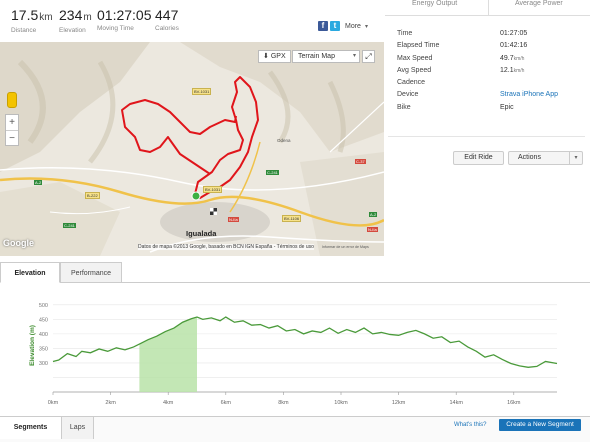  Describe the element at coordinates (305, 342) in the screenshot. I see `elevation-line` at that location.